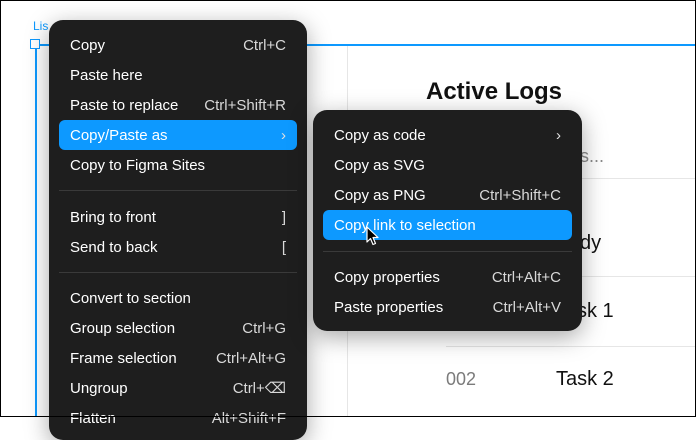 This screenshot has height=440, width=696. I want to click on page-title: Active Logs, so click(494, 91).